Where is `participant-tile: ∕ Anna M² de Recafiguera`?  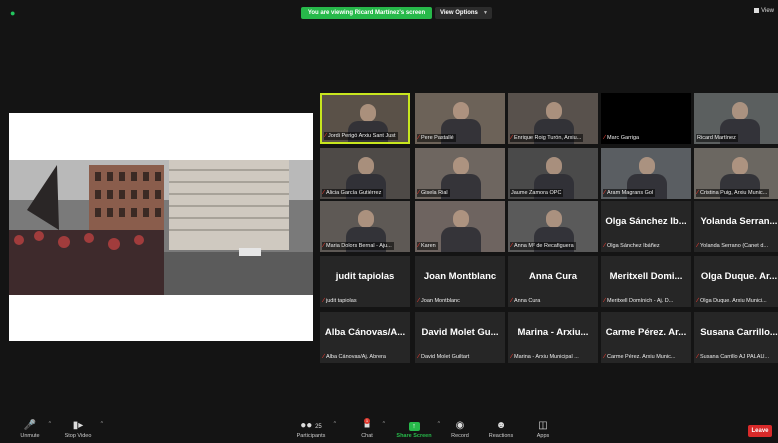 participant-tile: ∕ Anna M² de Recafiguera is located at coordinates (553, 226).